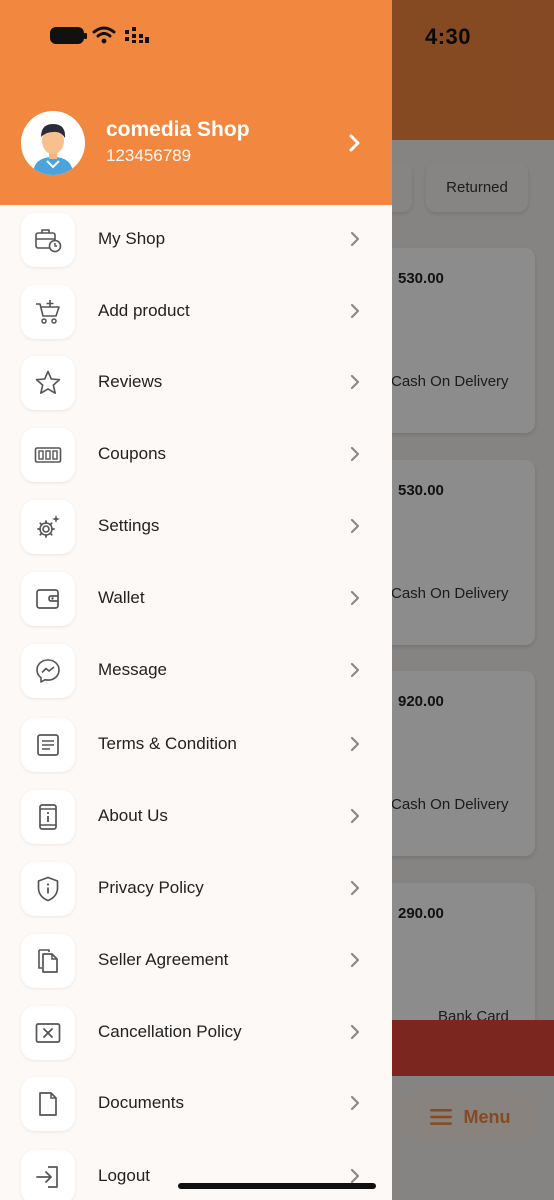  Describe the element at coordinates (48, 312) in the screenshot. I see `cart-add-icon` at that location.